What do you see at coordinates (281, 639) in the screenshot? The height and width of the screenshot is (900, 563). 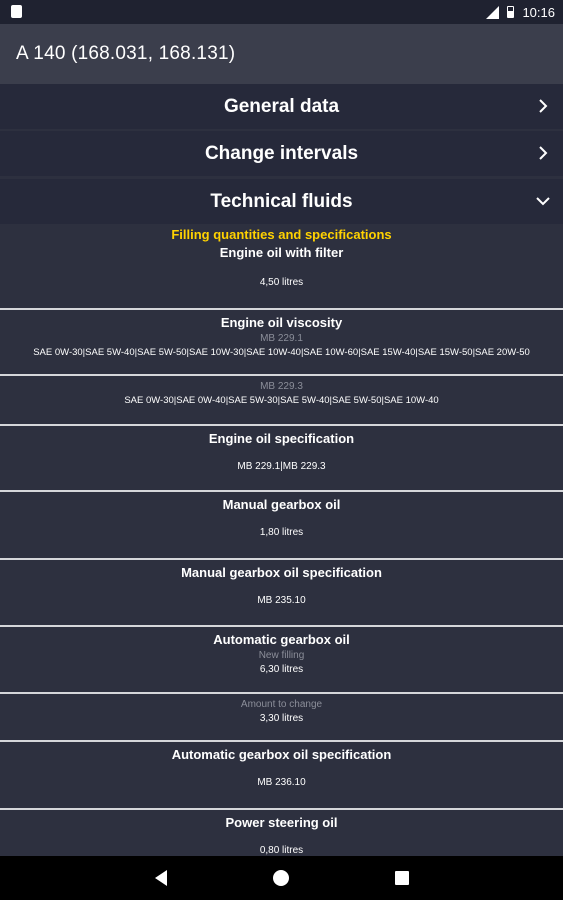 I see `auto-gearbox-title: Automatic gearbox oil` at bounding box center [281, 639].